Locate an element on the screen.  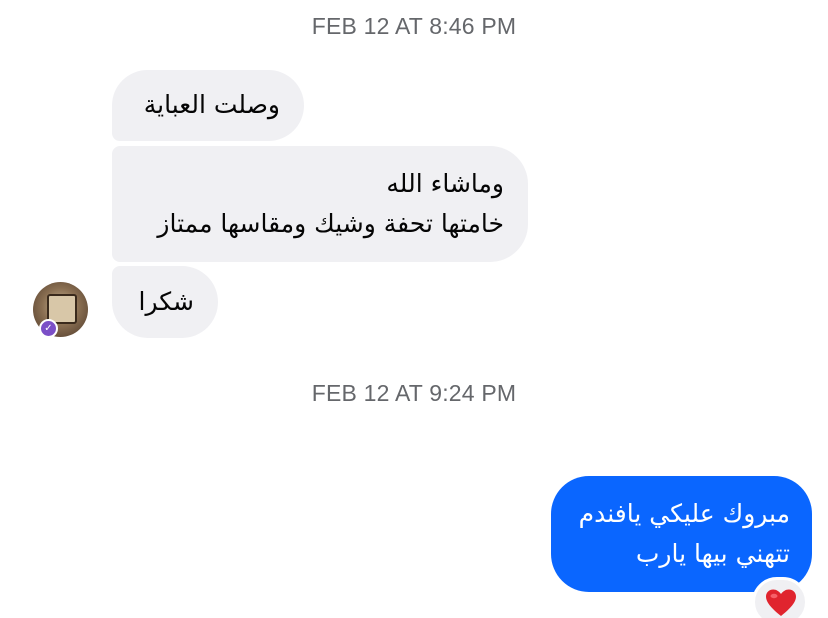
heart-icon is located at coordinates (781, 602).